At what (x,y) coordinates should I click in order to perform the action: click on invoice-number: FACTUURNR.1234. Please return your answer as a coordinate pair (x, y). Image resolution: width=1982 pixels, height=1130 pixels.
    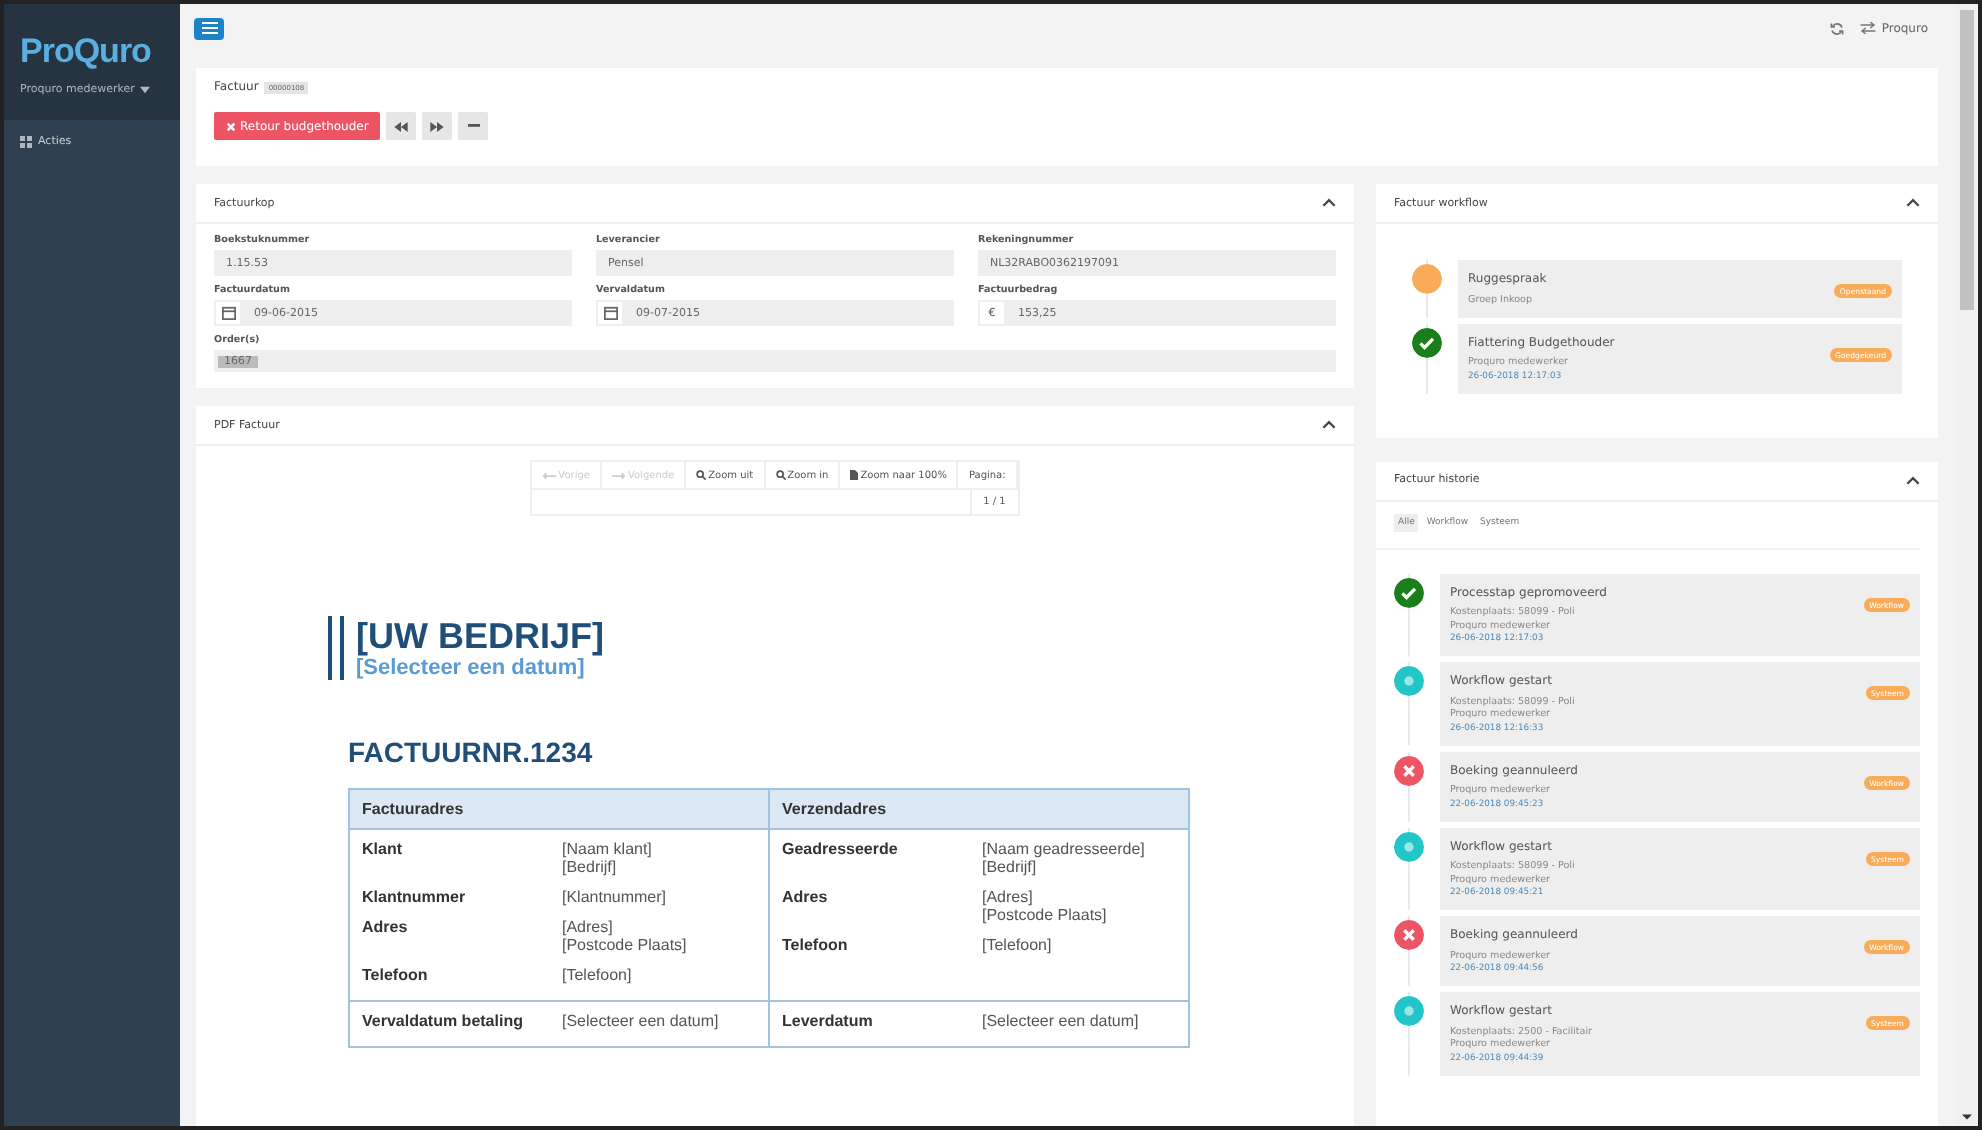
    Looking at the image, I should click on (471, 752).